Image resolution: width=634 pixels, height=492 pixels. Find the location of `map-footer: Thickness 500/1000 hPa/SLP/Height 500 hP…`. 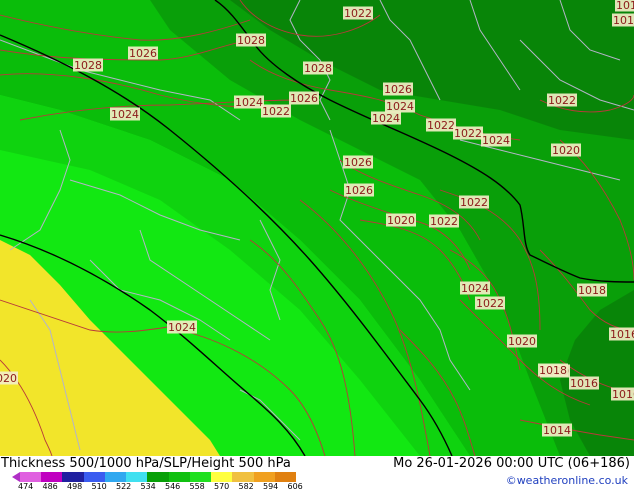

map-footer: Thickness 500/1000 hPa/SLP/Height 500 hP… is located at coordinates (317, 474).